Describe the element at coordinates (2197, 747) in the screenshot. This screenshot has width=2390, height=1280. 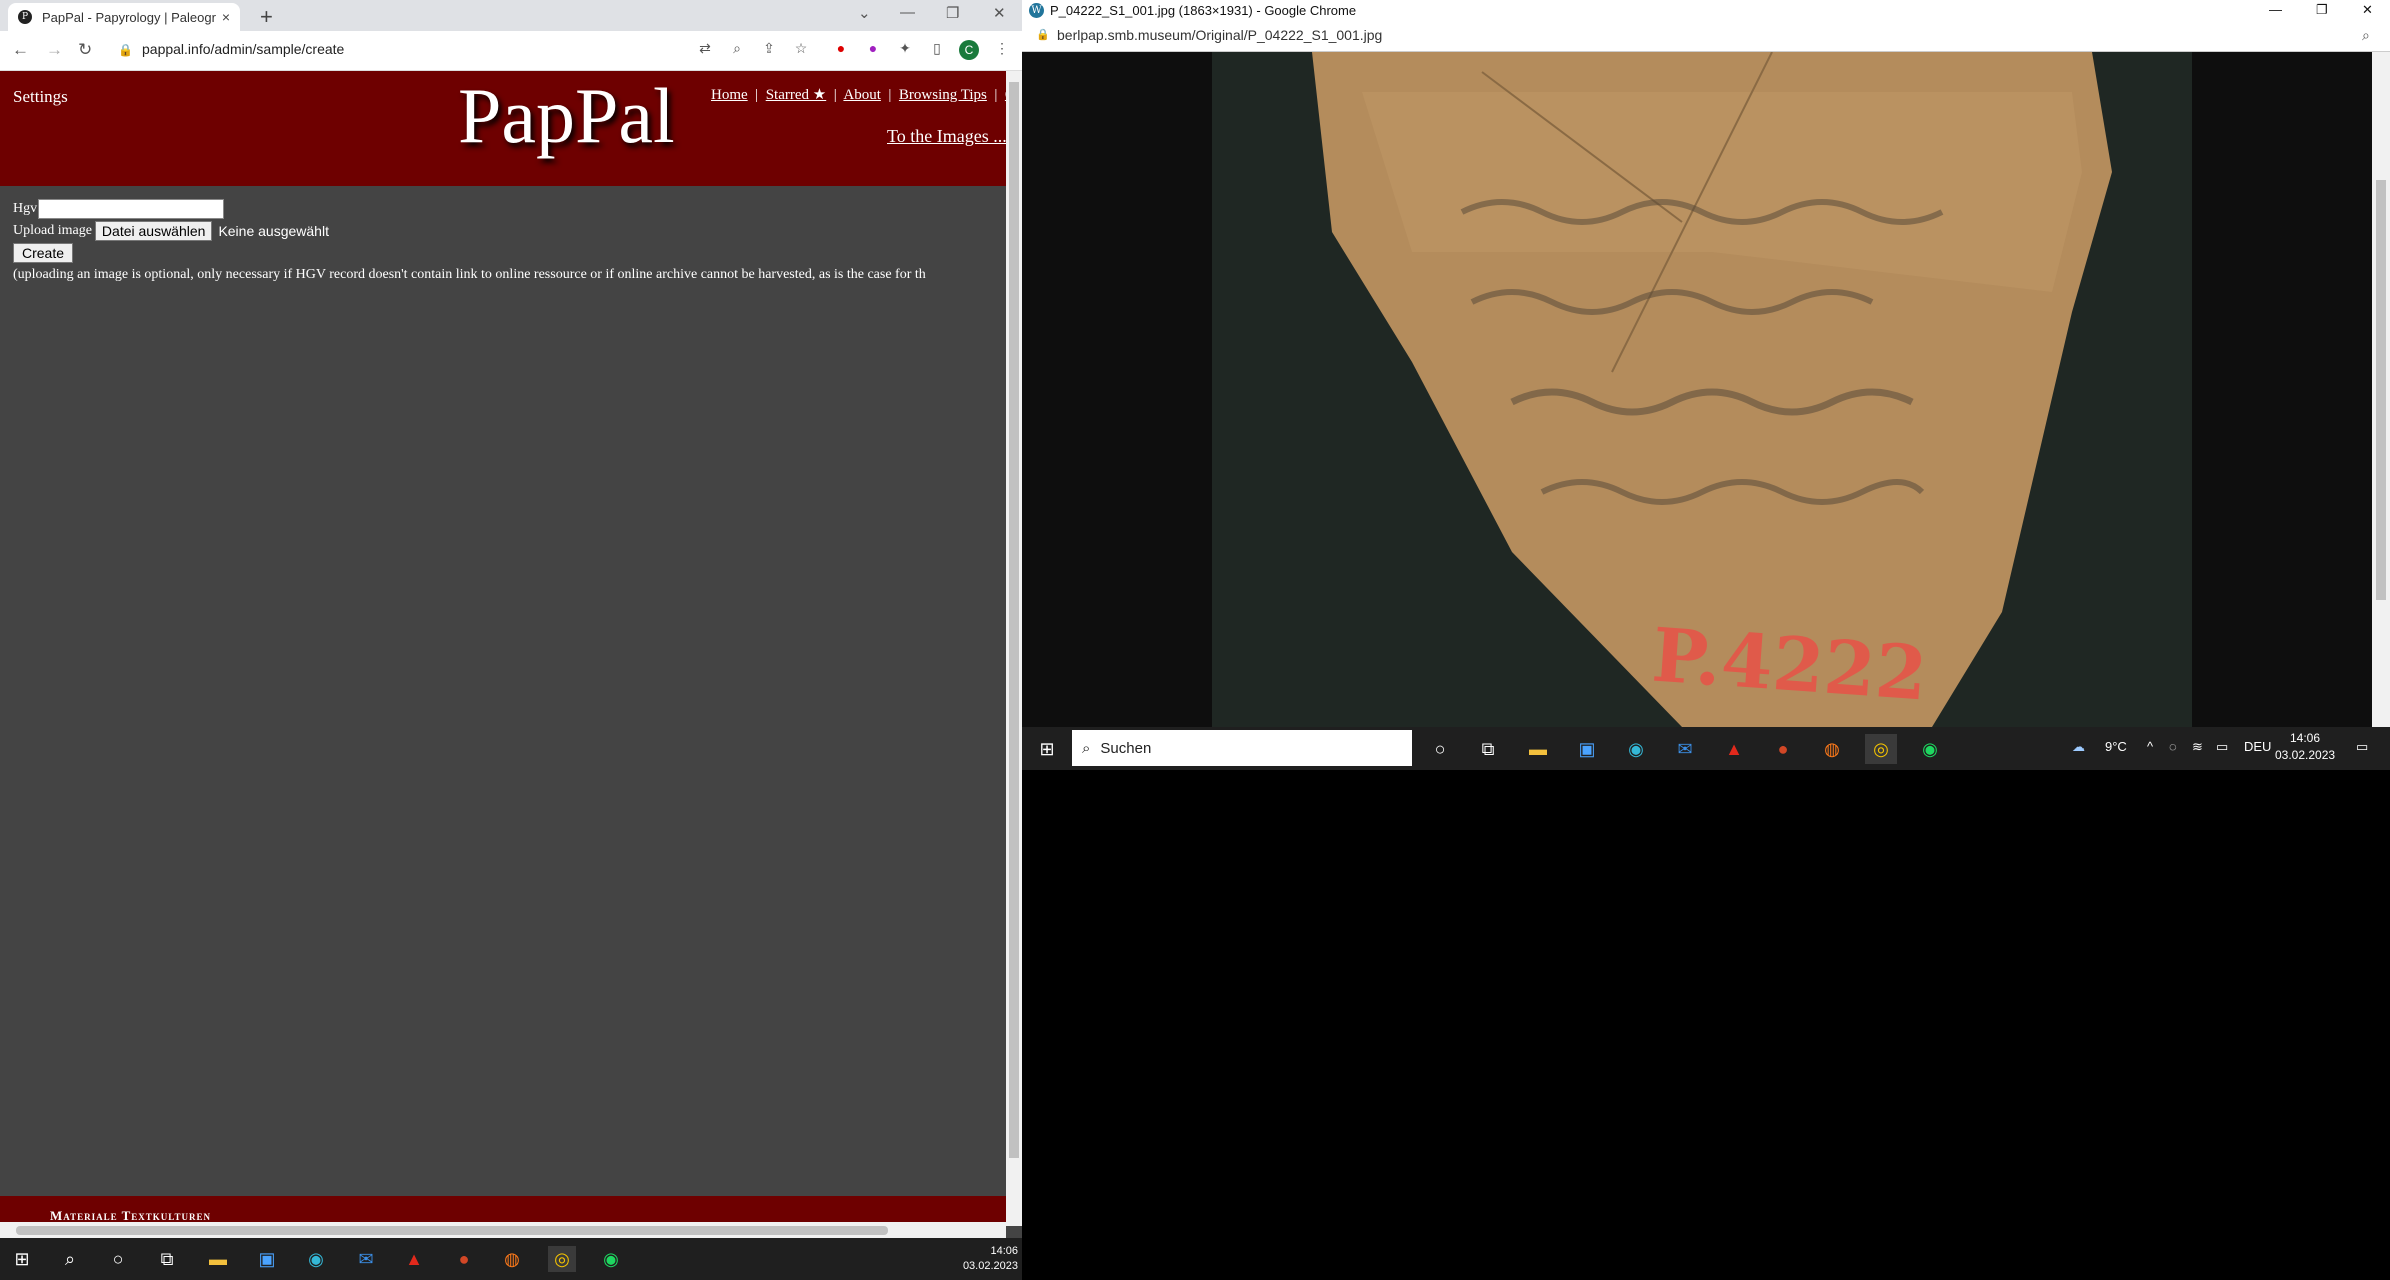
I see `wifi-icon: ≋` at that location.